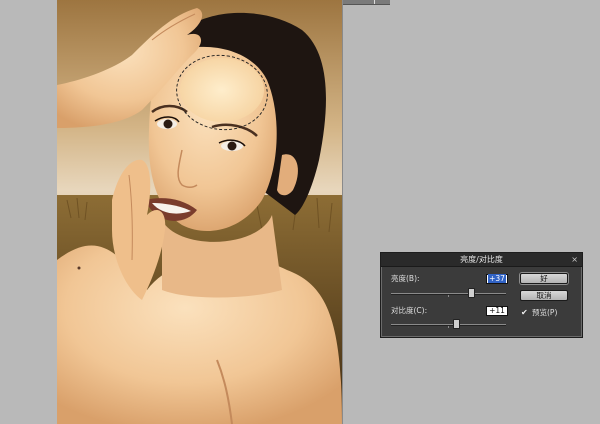  I want to click on contrast-slider-thumb, so click(456, 324).